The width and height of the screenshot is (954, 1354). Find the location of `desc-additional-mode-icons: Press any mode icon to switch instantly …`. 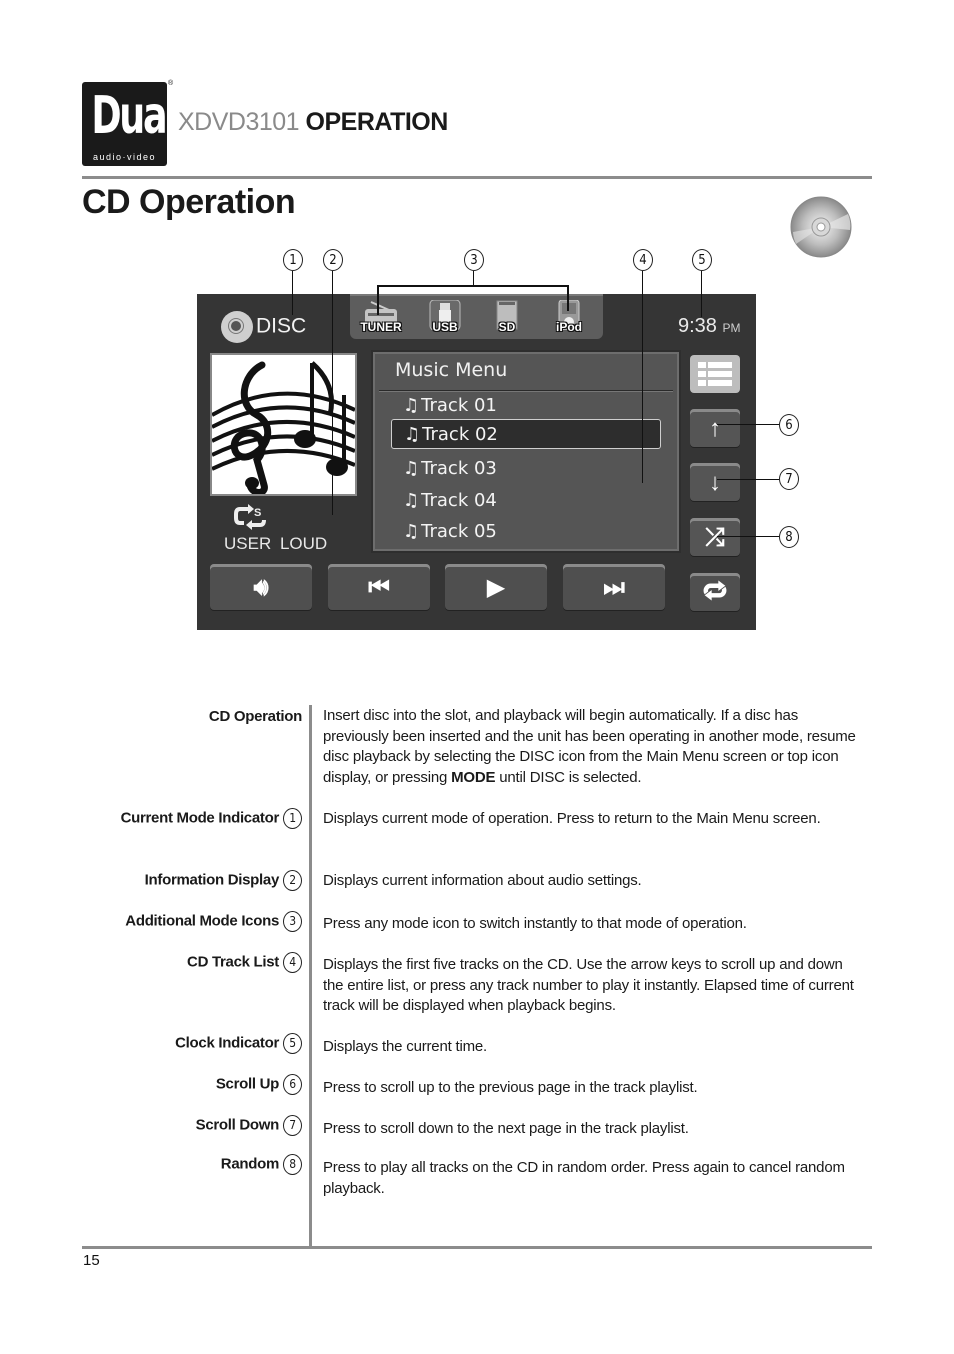

desc-additional-mode-icons: Press any mode icon to switch instantly … is located at coordinates (535, 923).